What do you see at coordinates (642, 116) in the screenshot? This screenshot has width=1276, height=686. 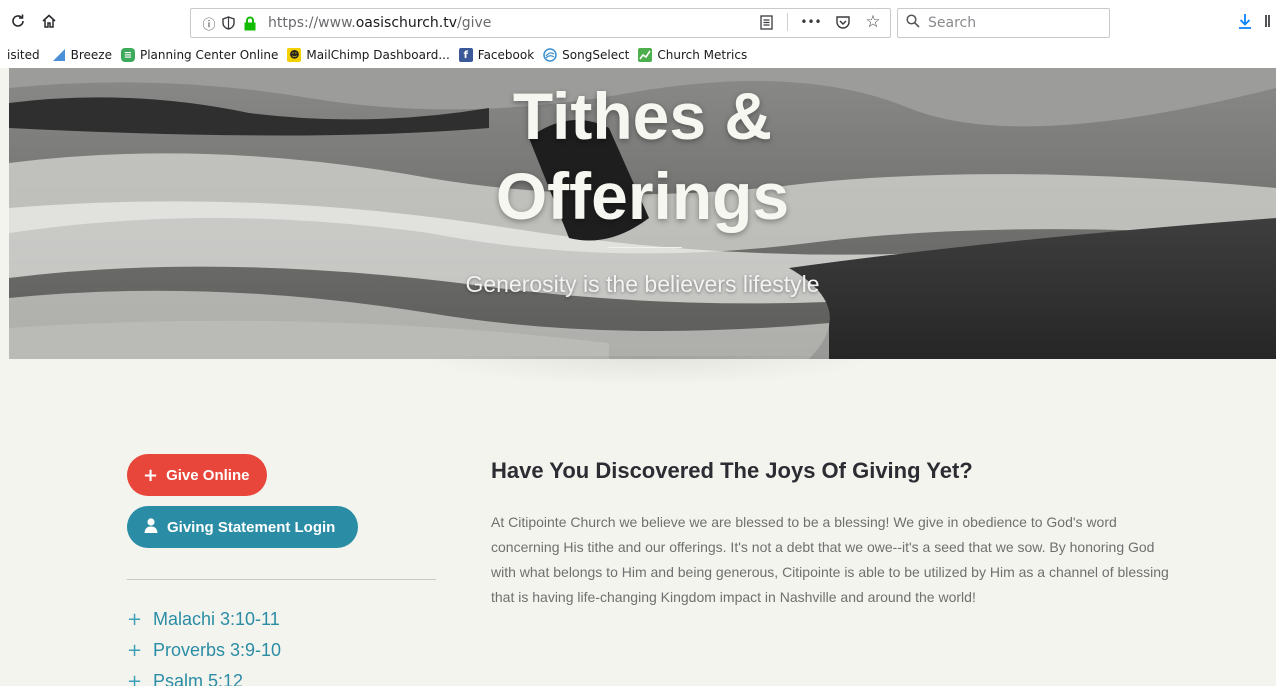 I see `hero-title-line-1: Tithes &` at bounding box center [642, 116].